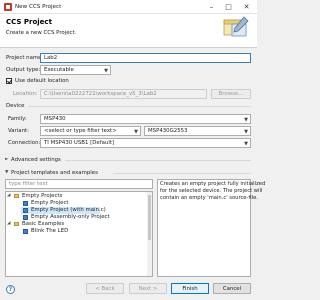 The height and width of the screenshot is (300, 320). What do you see at coordinates (55, 119) in the screenshot?
I see `family-value: MSP430` at bounding box center [55, 119].